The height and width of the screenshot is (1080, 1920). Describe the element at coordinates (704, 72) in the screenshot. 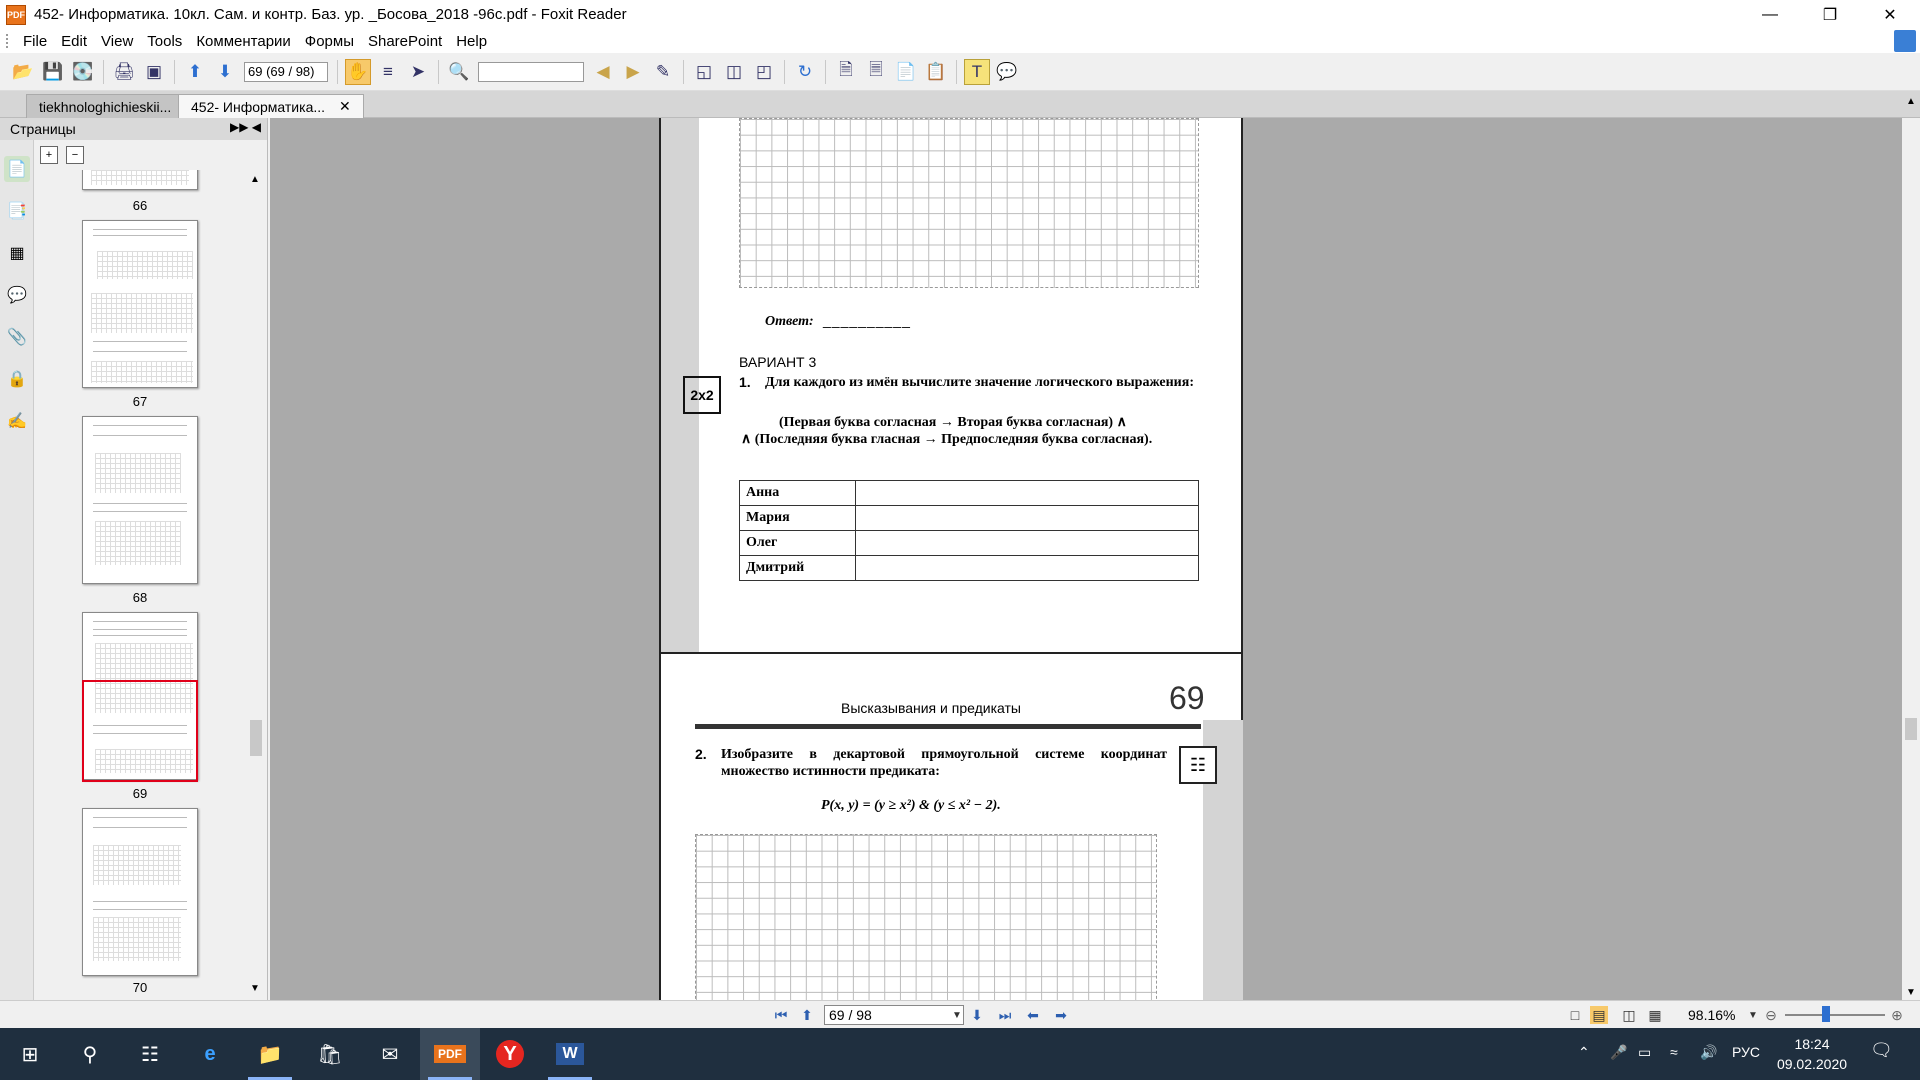

I see `actual-size-icon: ◱` at that location.